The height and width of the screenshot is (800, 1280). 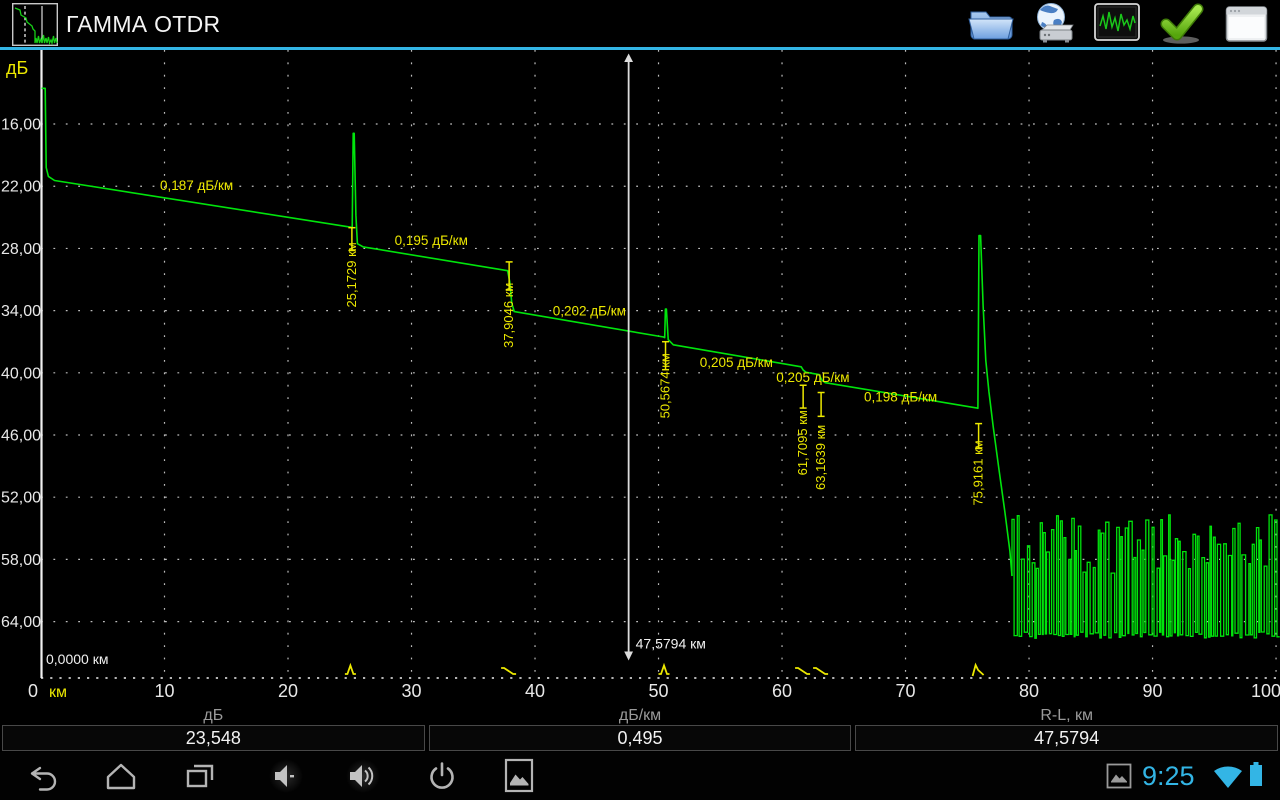 What do you see at coordinates (535, 691) in the screenshot?
I see `svg-text: 40` at bounding box center [535, 691].